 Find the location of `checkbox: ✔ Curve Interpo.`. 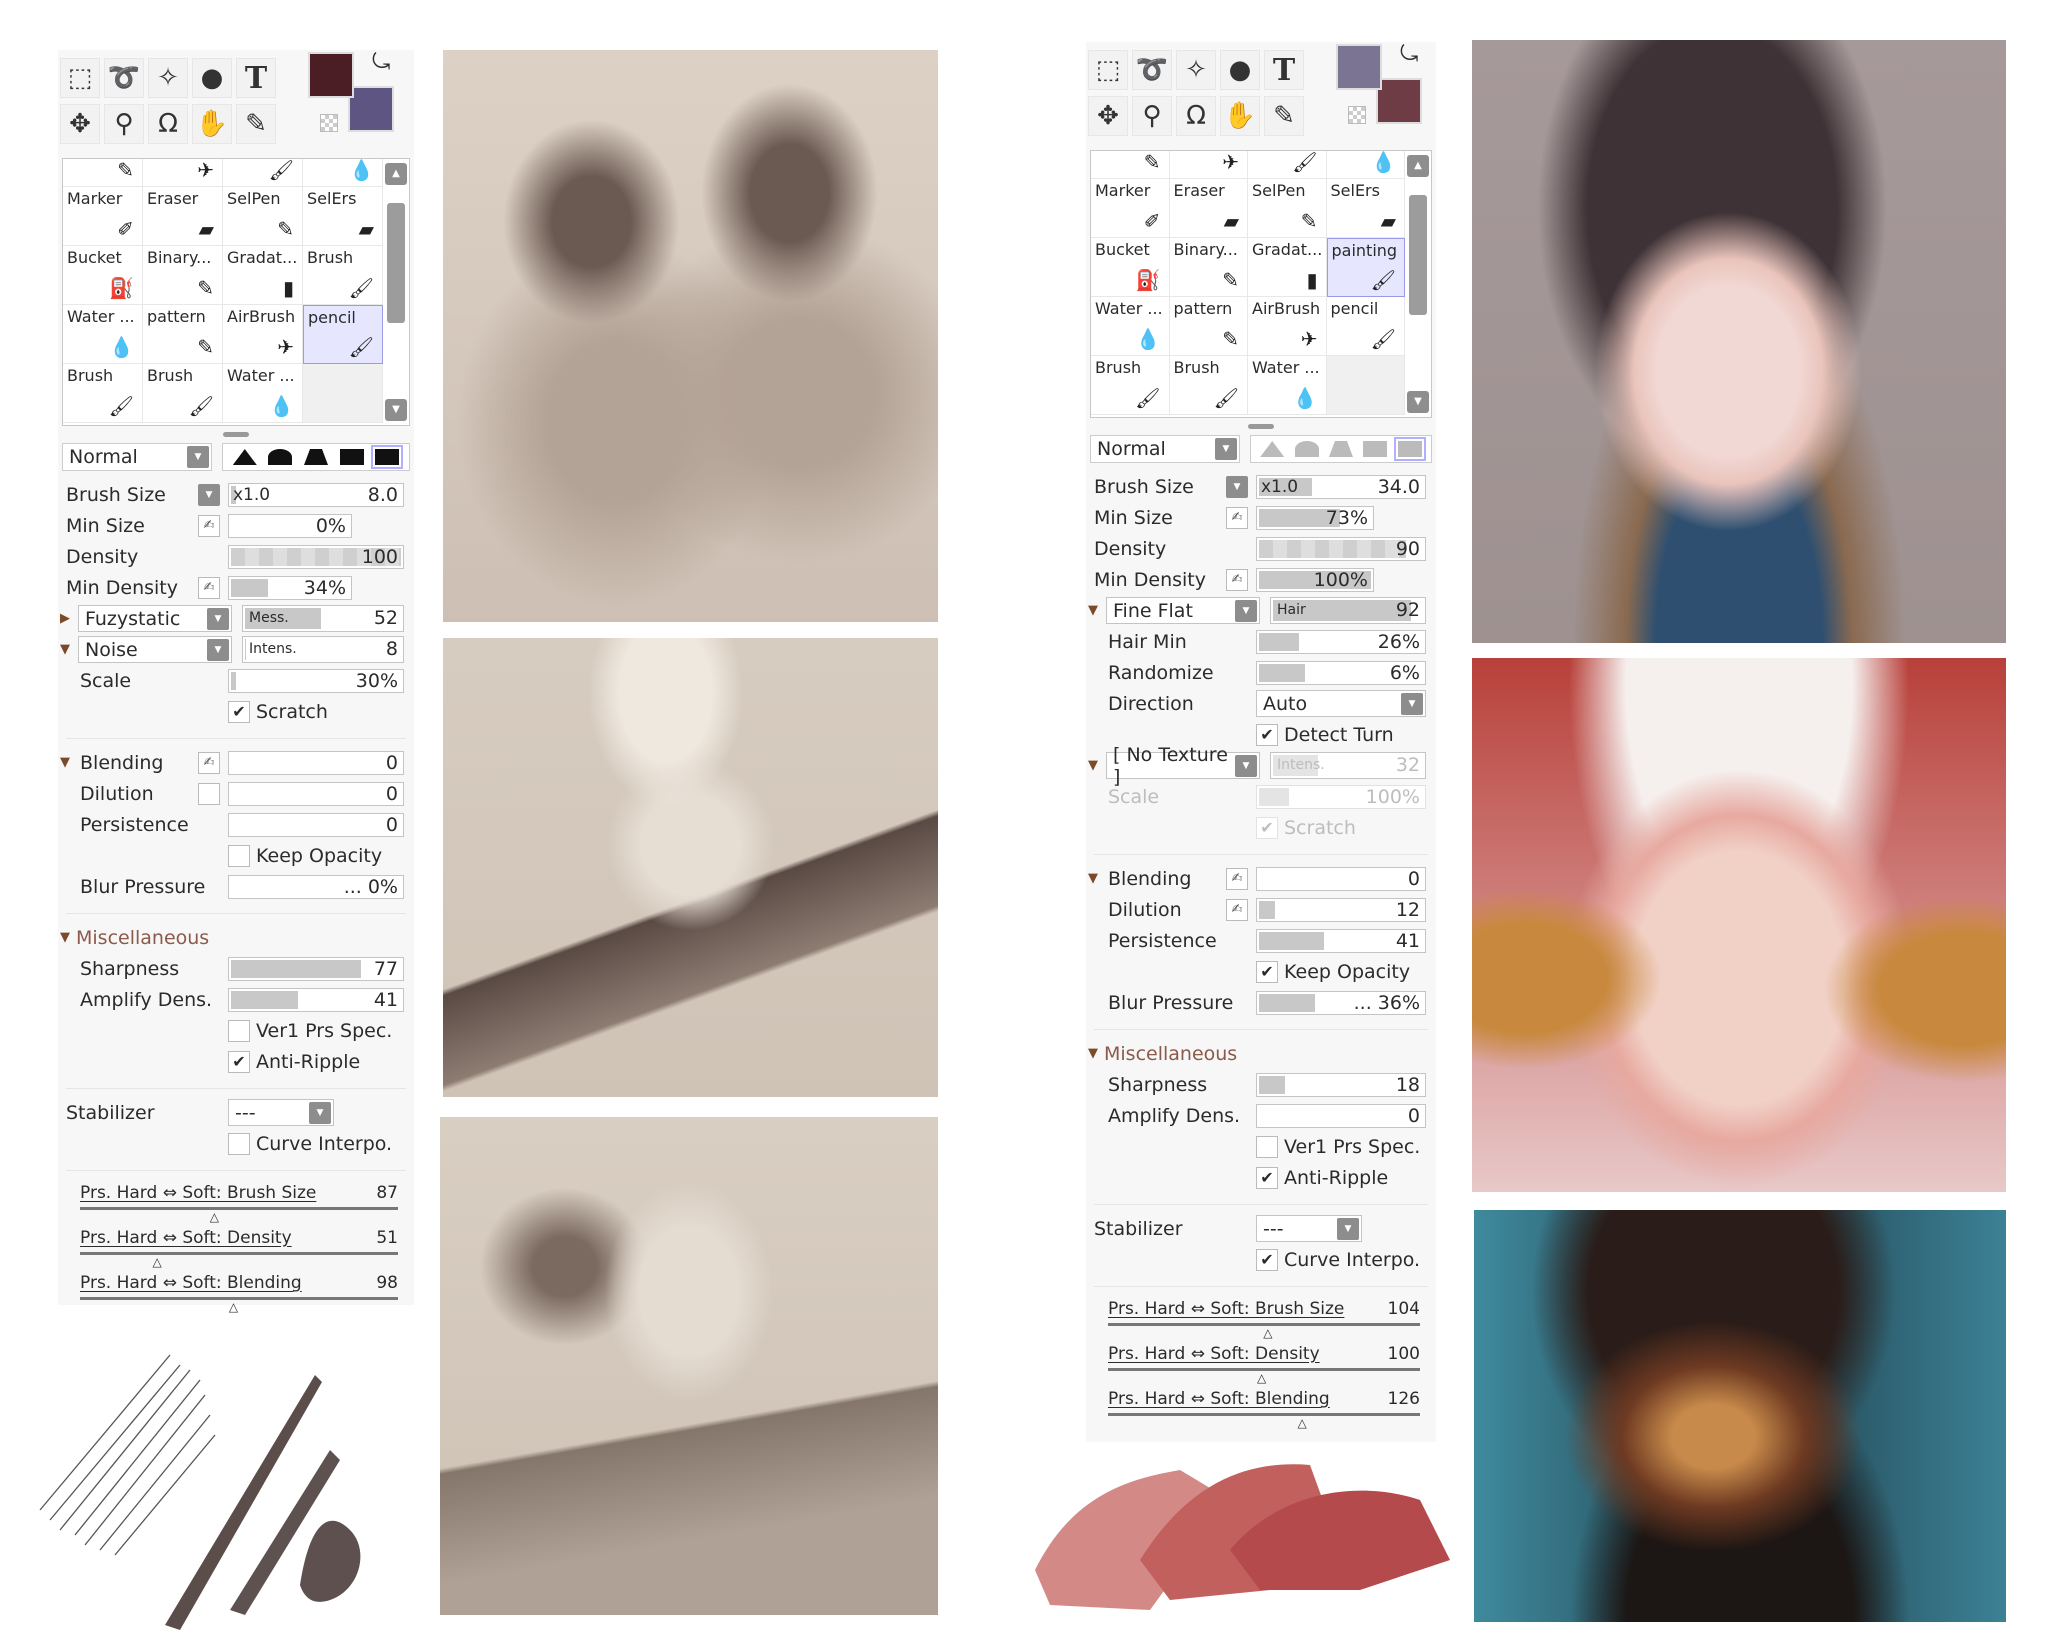

checkbox: ✔ Curve Interpo. is located at coordinates (1338, 1259).